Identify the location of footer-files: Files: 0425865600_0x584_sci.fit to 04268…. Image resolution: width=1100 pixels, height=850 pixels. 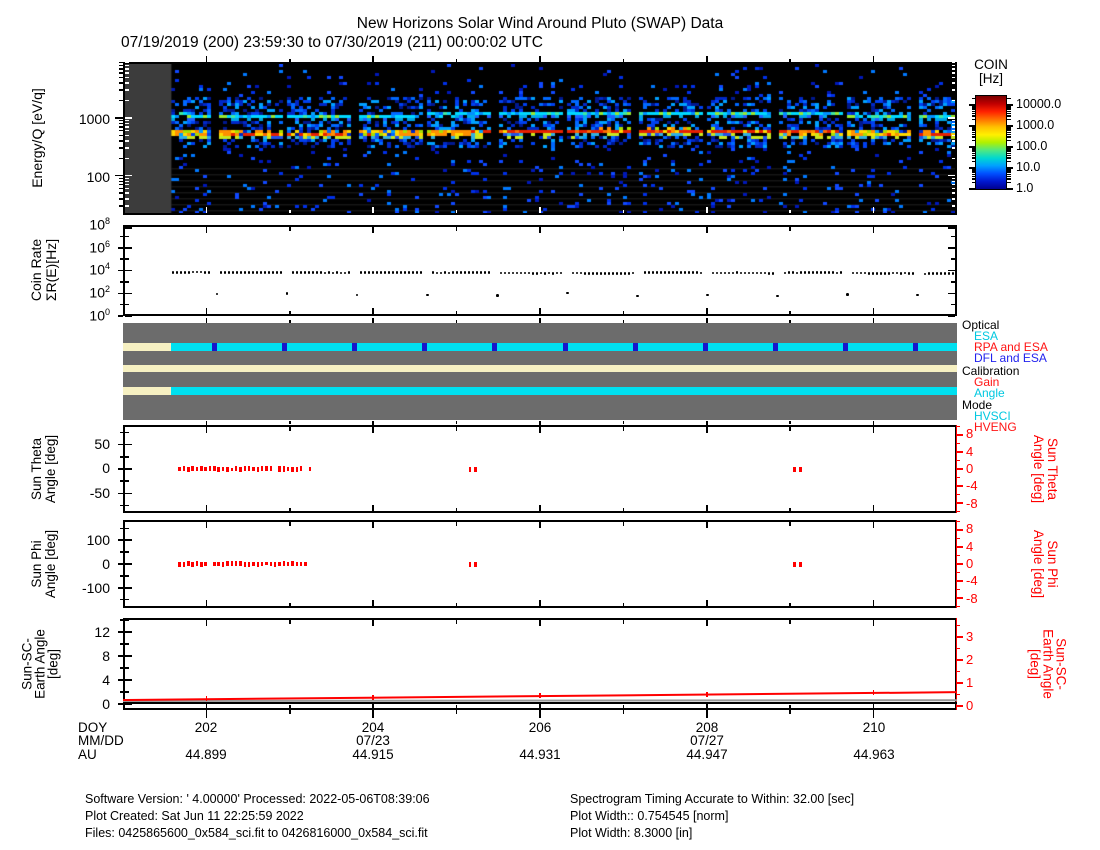
(256, 833).